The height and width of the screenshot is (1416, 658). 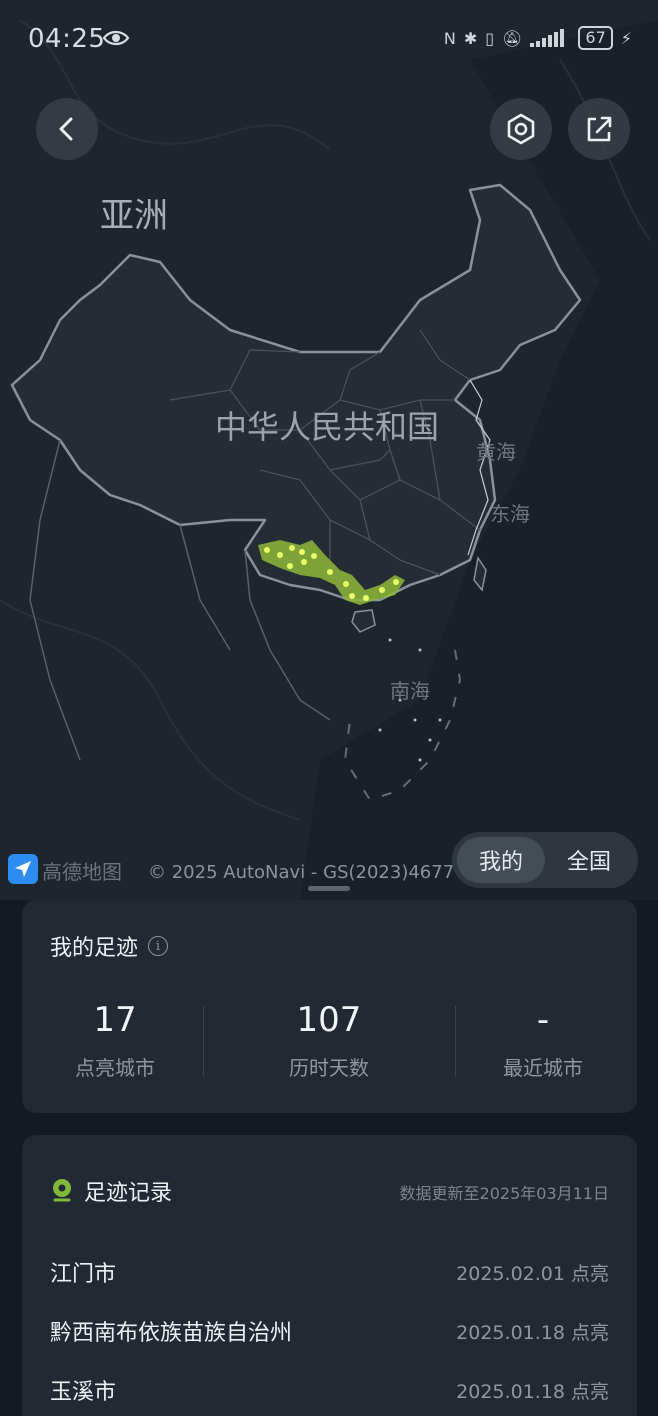 I want to click on record-city: 玉溪市, so click(x=83, y=1392).